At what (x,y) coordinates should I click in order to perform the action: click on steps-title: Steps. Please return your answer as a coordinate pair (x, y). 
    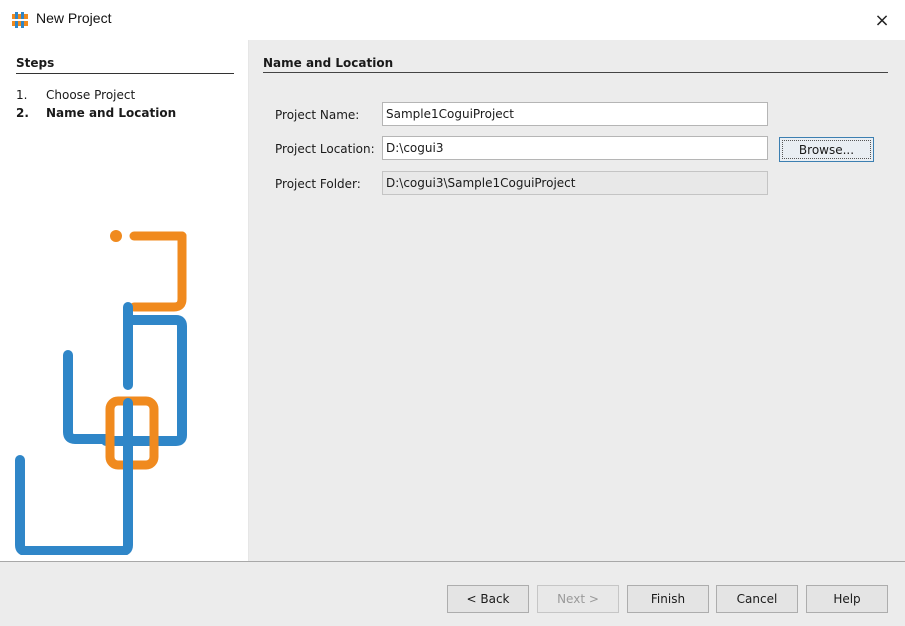
    Looking at the image, I should click on (35, 63).